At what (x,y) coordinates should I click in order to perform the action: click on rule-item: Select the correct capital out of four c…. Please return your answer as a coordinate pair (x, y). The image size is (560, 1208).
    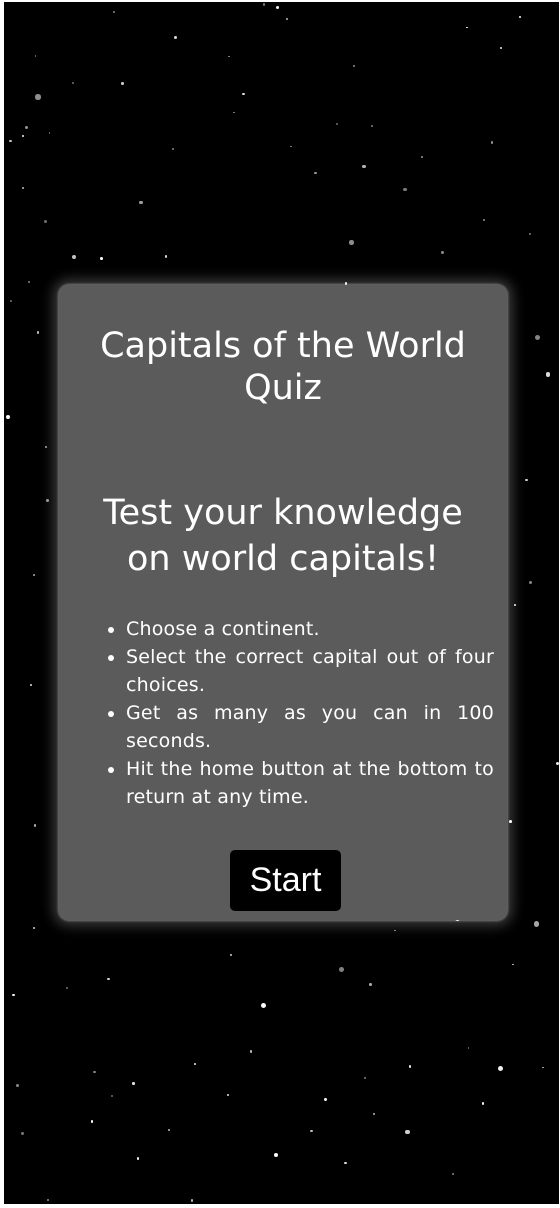
    Looking at the image, I should click on (310, 671).